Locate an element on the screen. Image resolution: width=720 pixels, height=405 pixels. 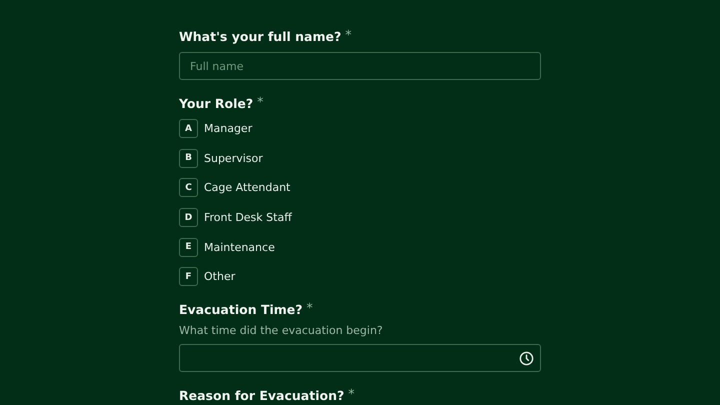
question-label: Your Role? is located at coordinates (216, 104).